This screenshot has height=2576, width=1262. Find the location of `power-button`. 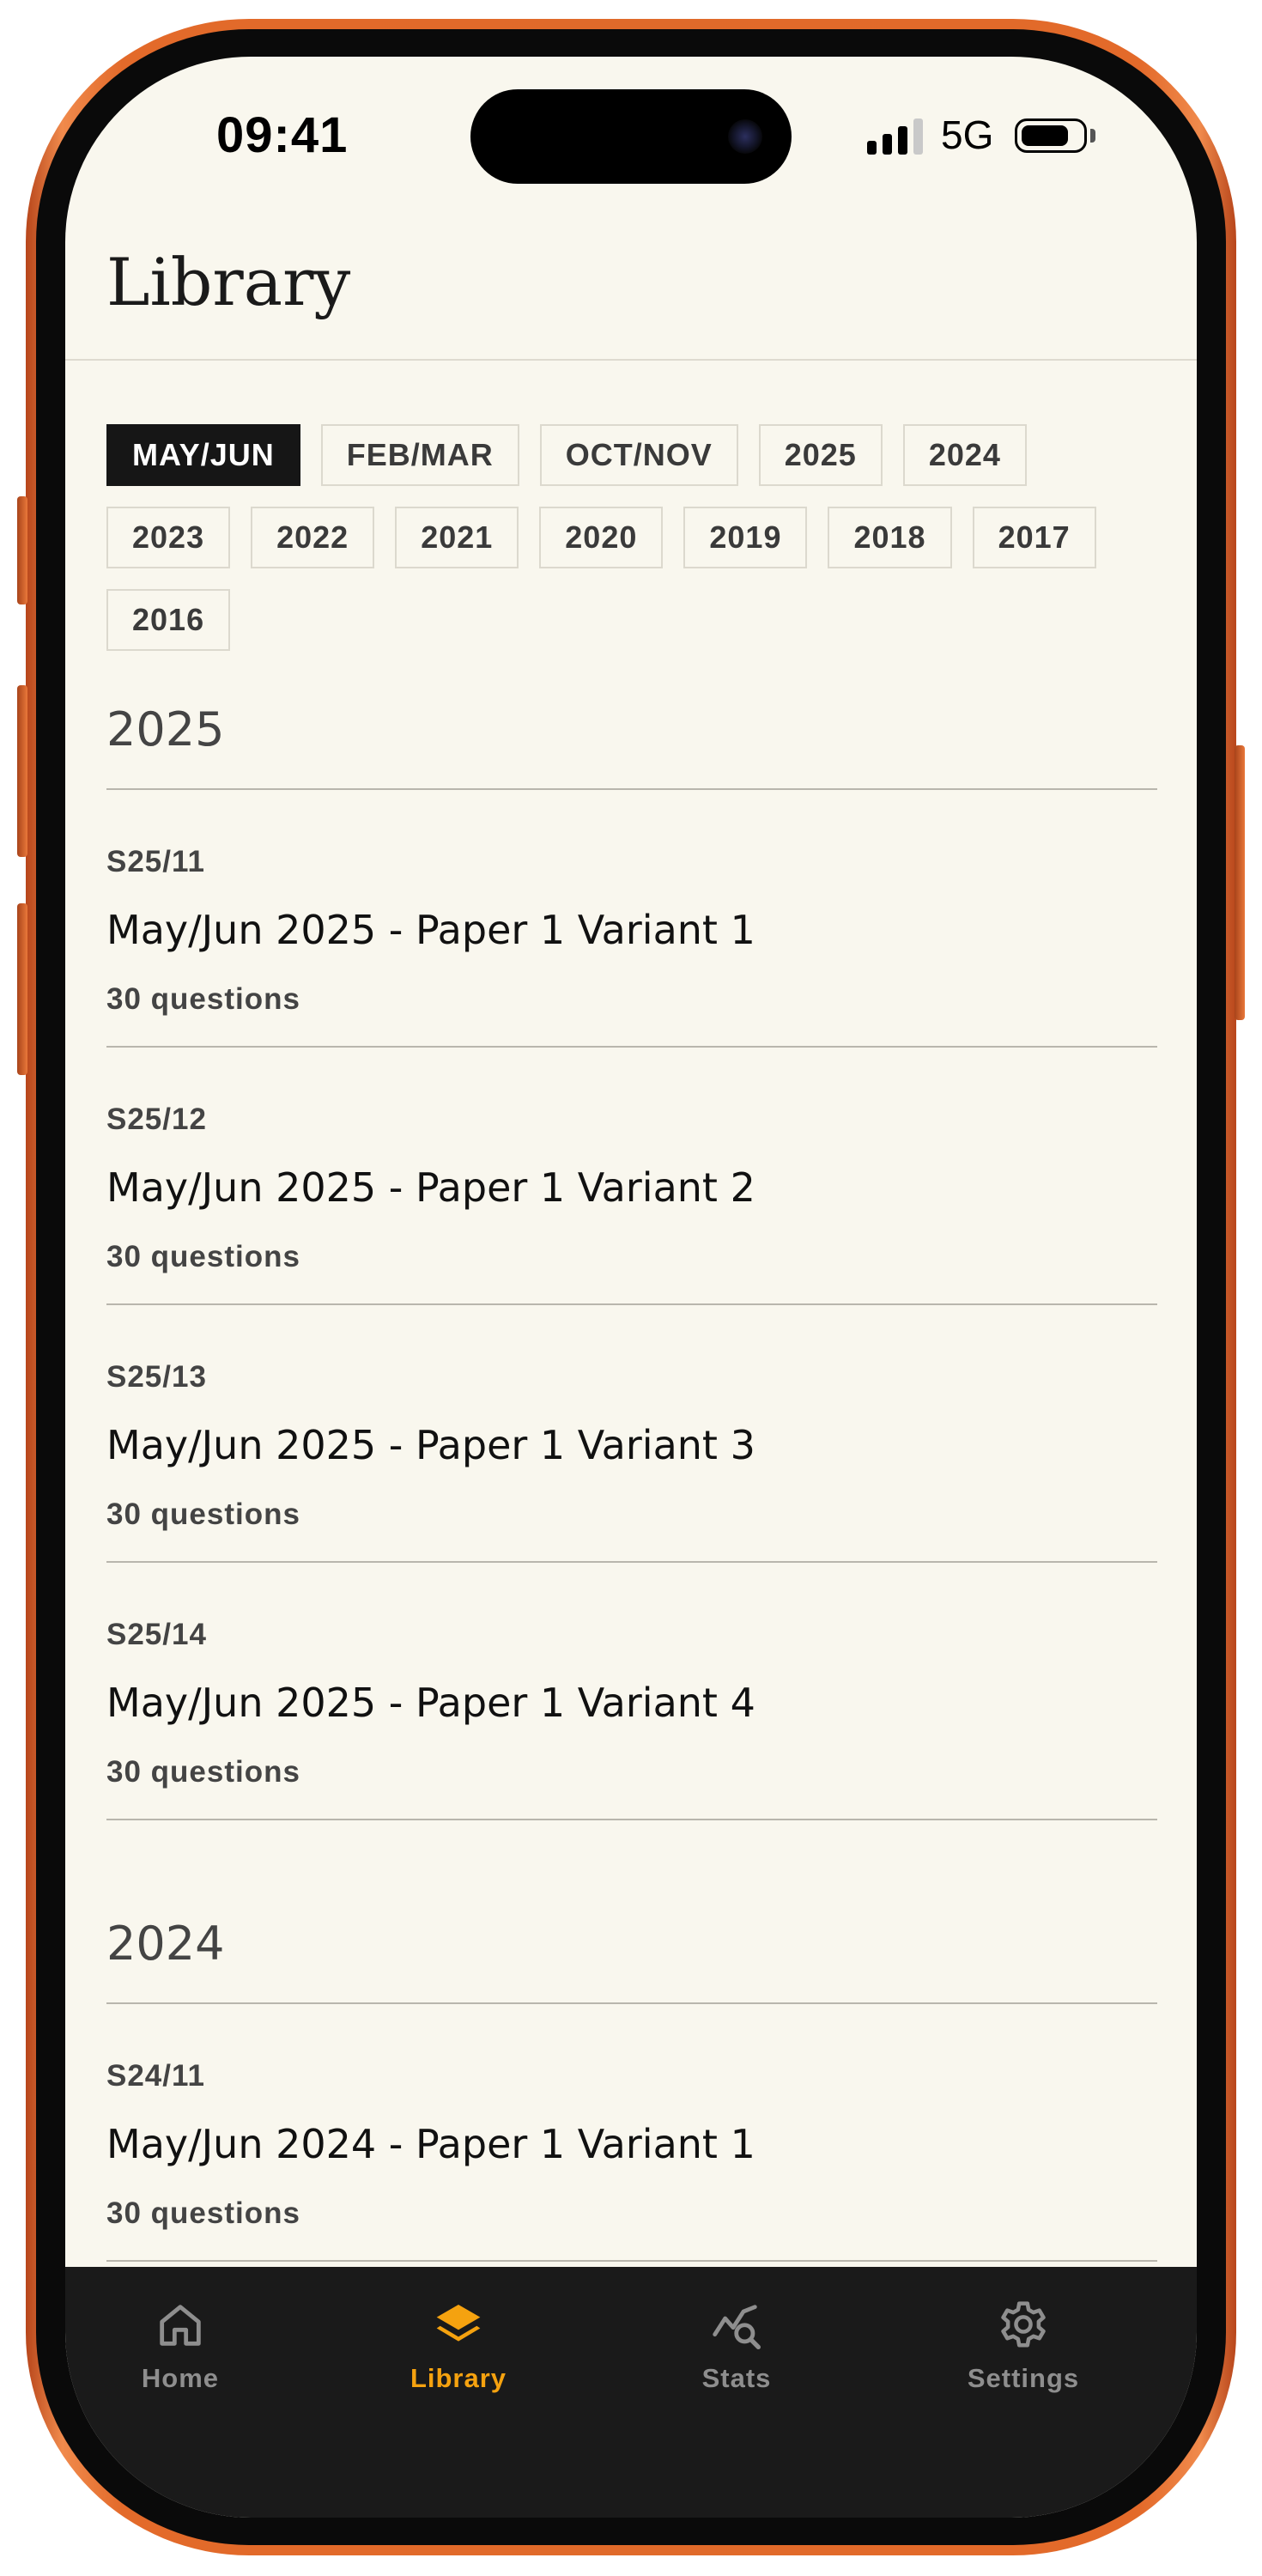

power-button is located at coordinates (1240, 882).